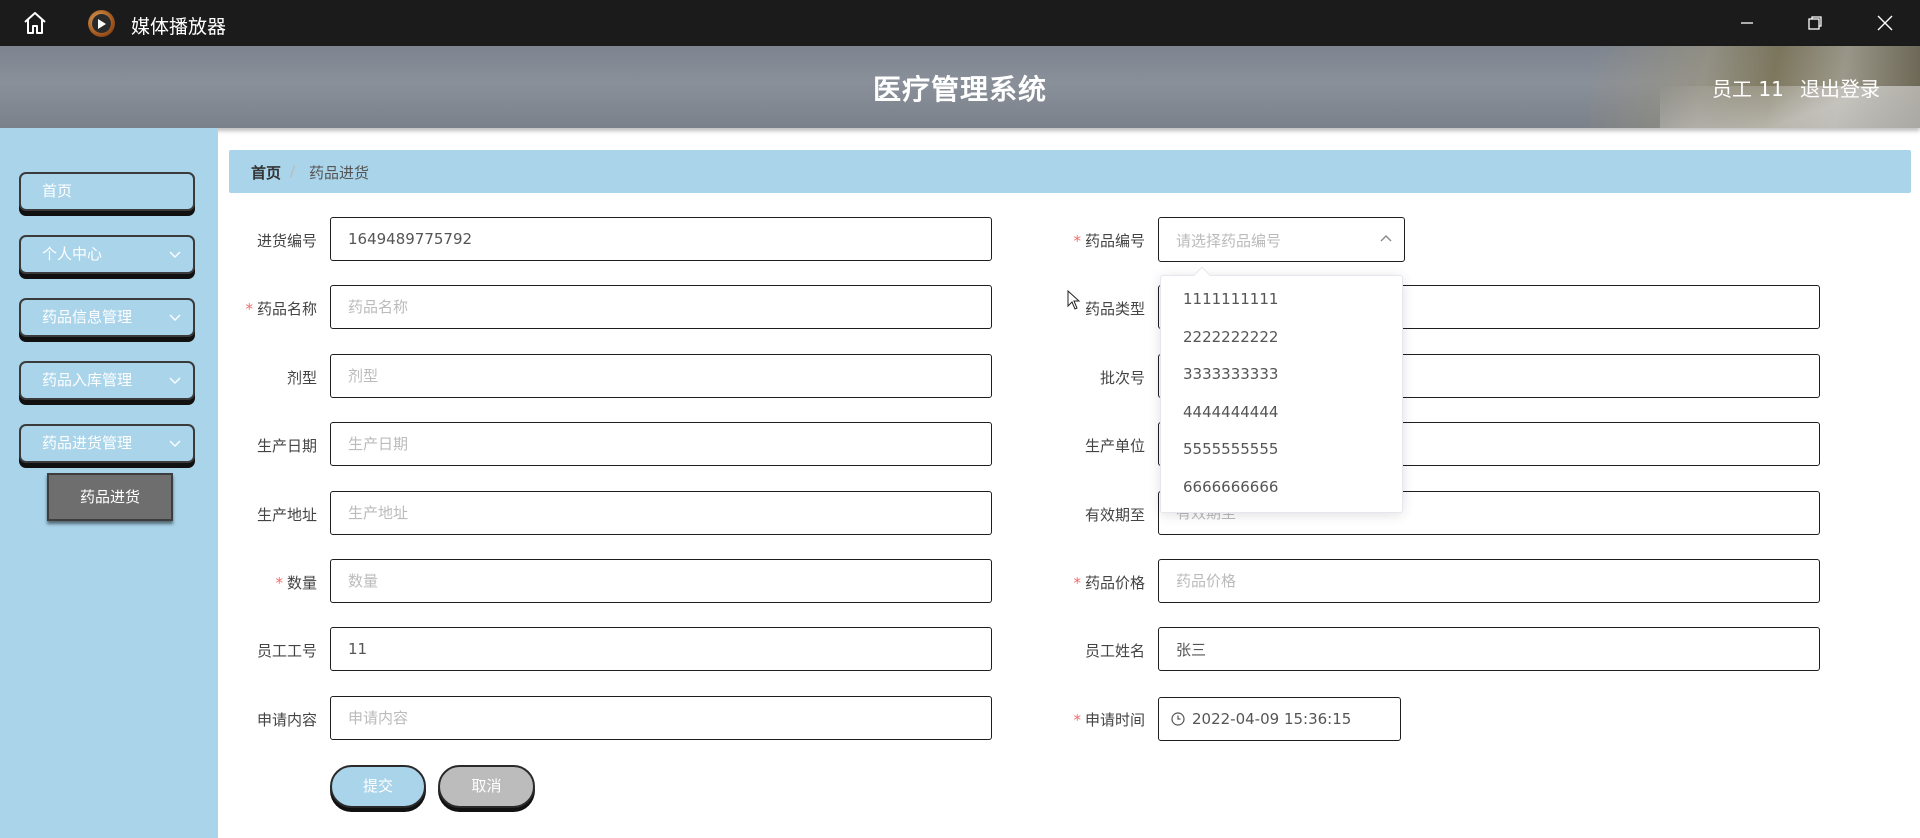  What do you see at coordinates (1230, 449) in the screenshot?
I see `dropdown-option: 5555555555` at bounding box center [1230, 449].